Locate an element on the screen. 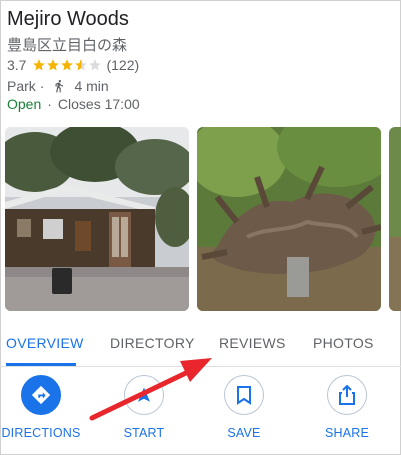  directions-label: DIRECTIONS is located at coordinates (41, 433).